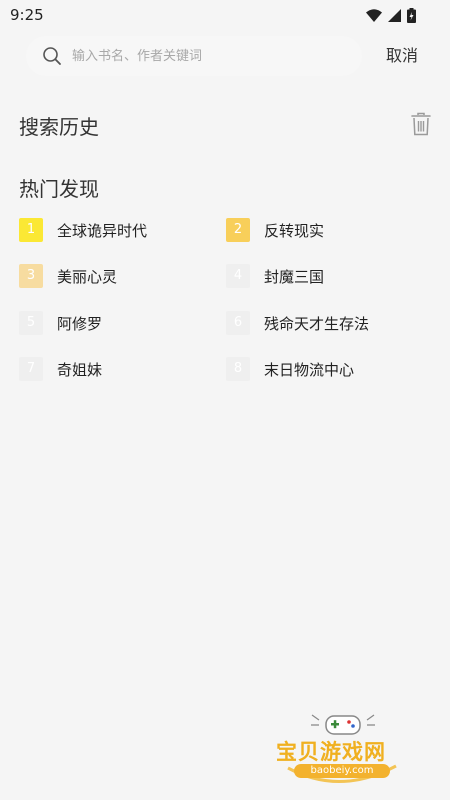 The height and width of the screenshot is (800, 450). Describe the element at coordinates (225, 15) in the screenshot. I see `status-bar: 9:25` at that location.